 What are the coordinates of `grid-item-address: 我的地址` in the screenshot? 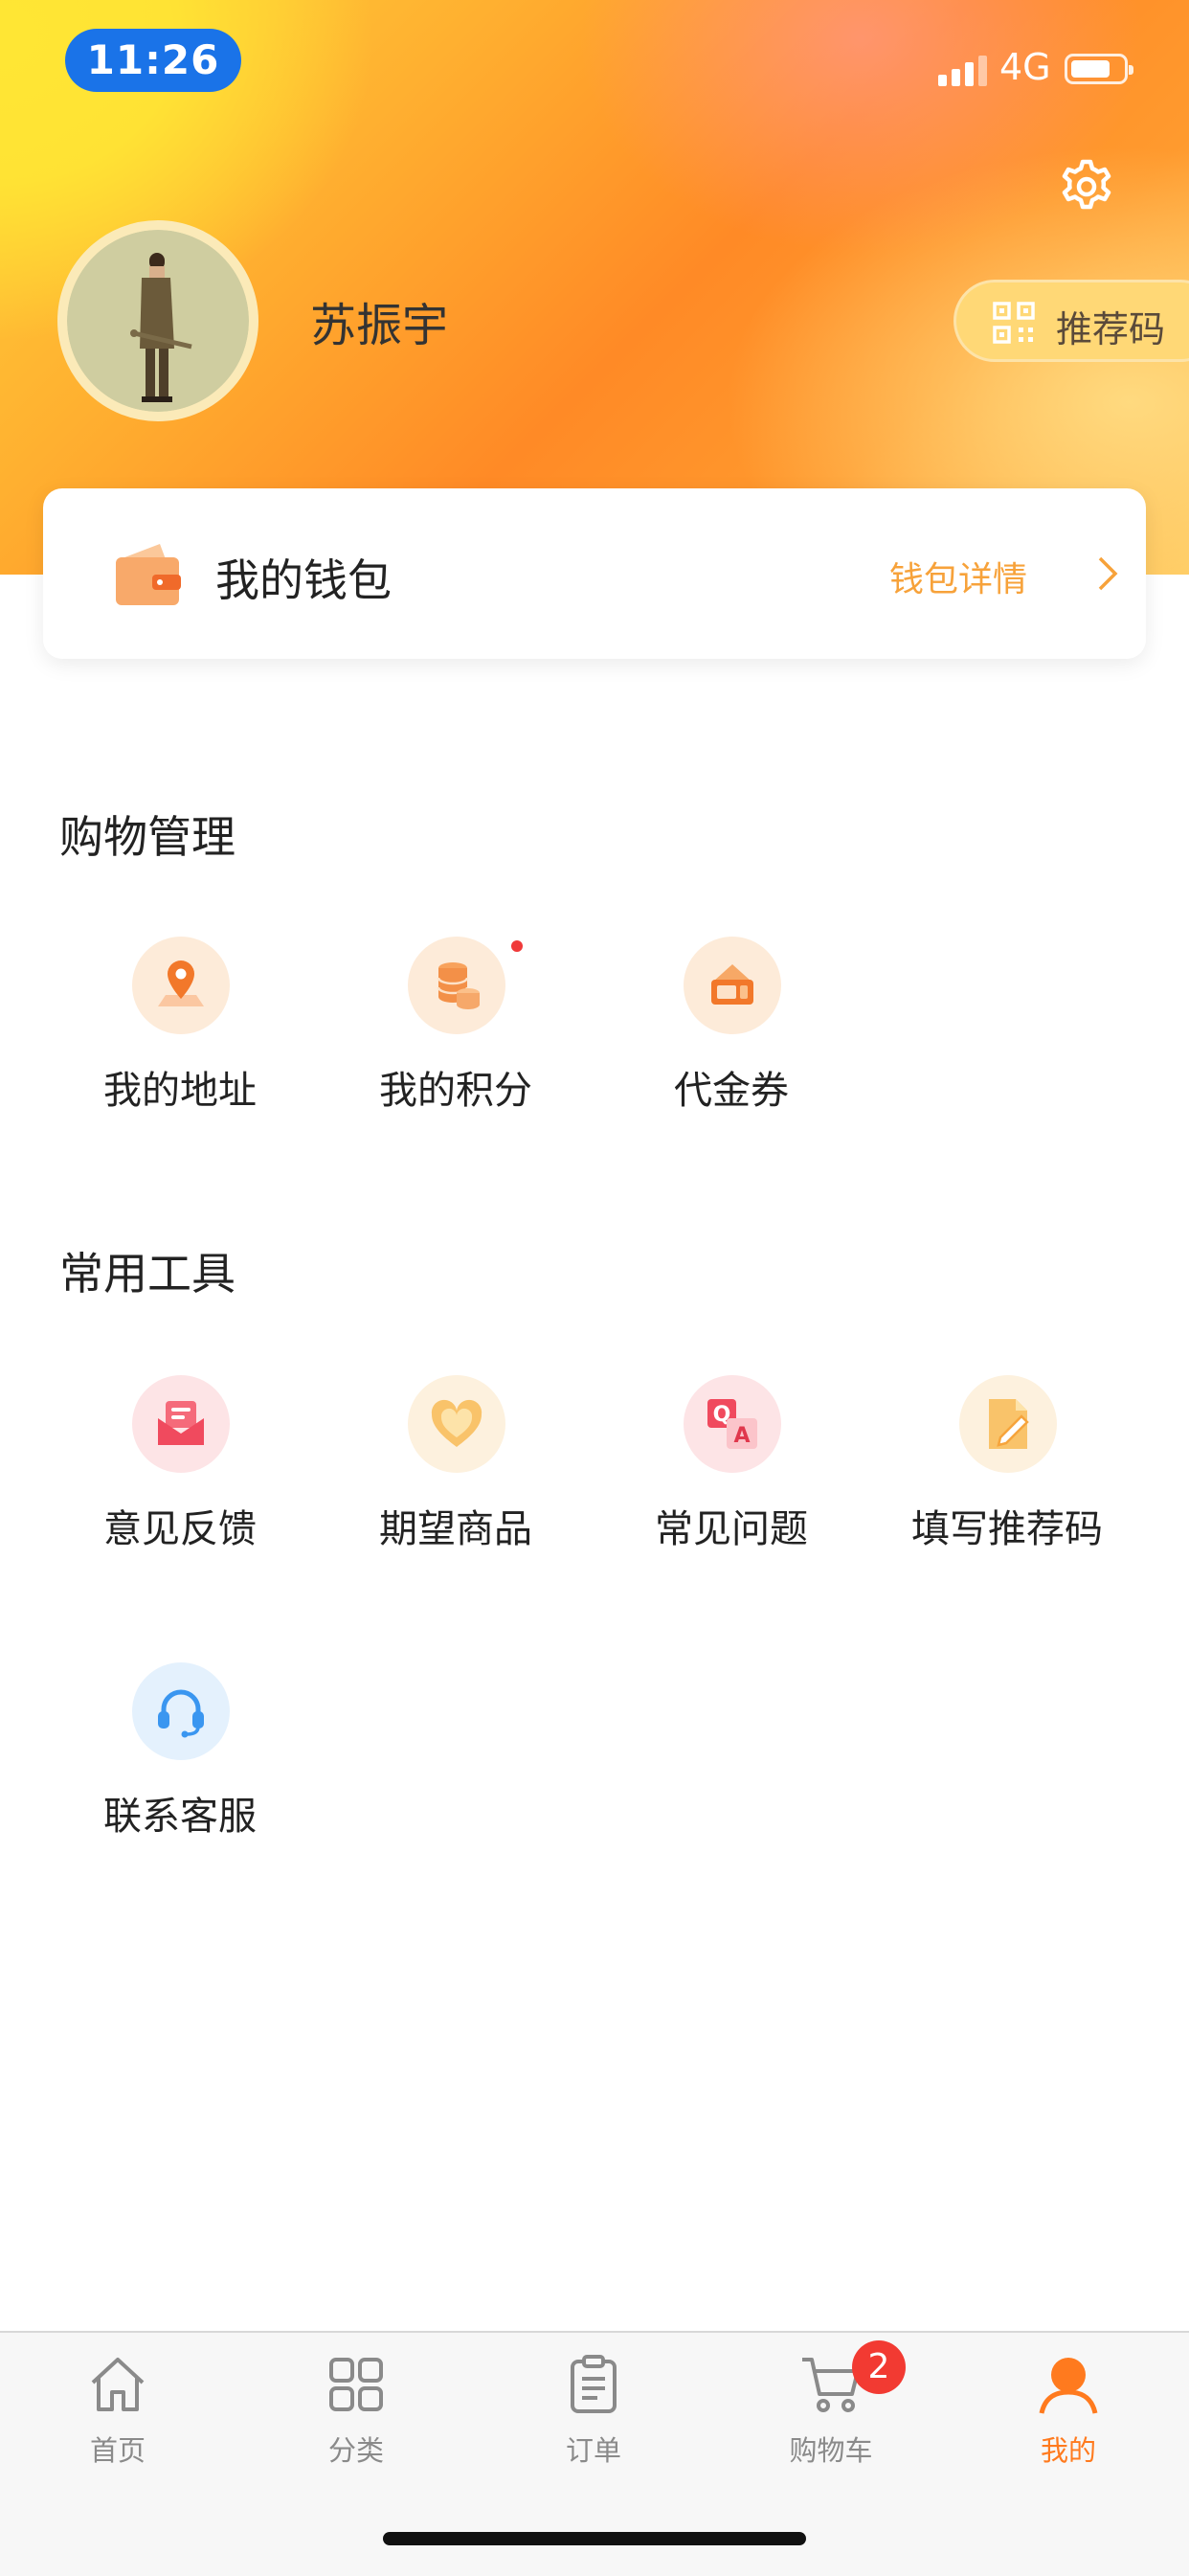 It's located at (180, 1032).